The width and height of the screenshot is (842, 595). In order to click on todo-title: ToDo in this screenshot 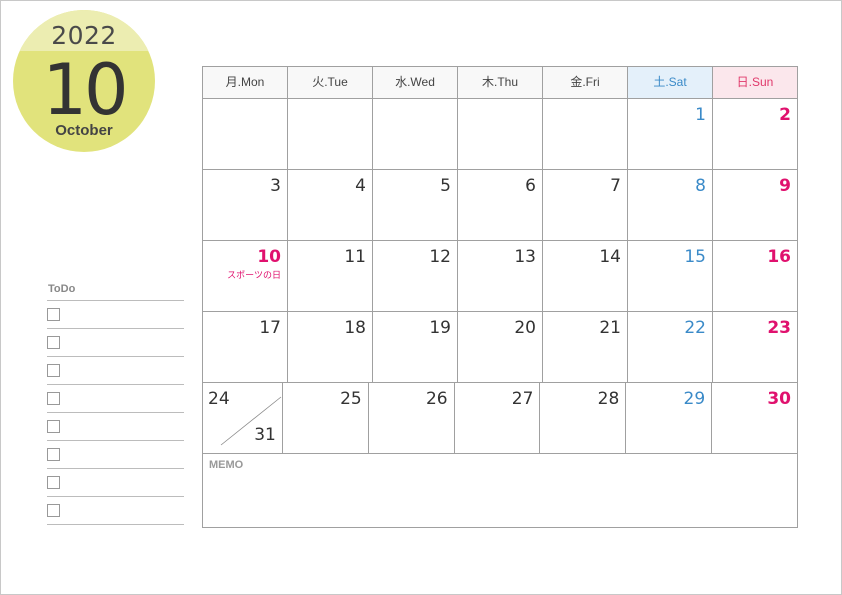, I will do `click(62, 289)`.